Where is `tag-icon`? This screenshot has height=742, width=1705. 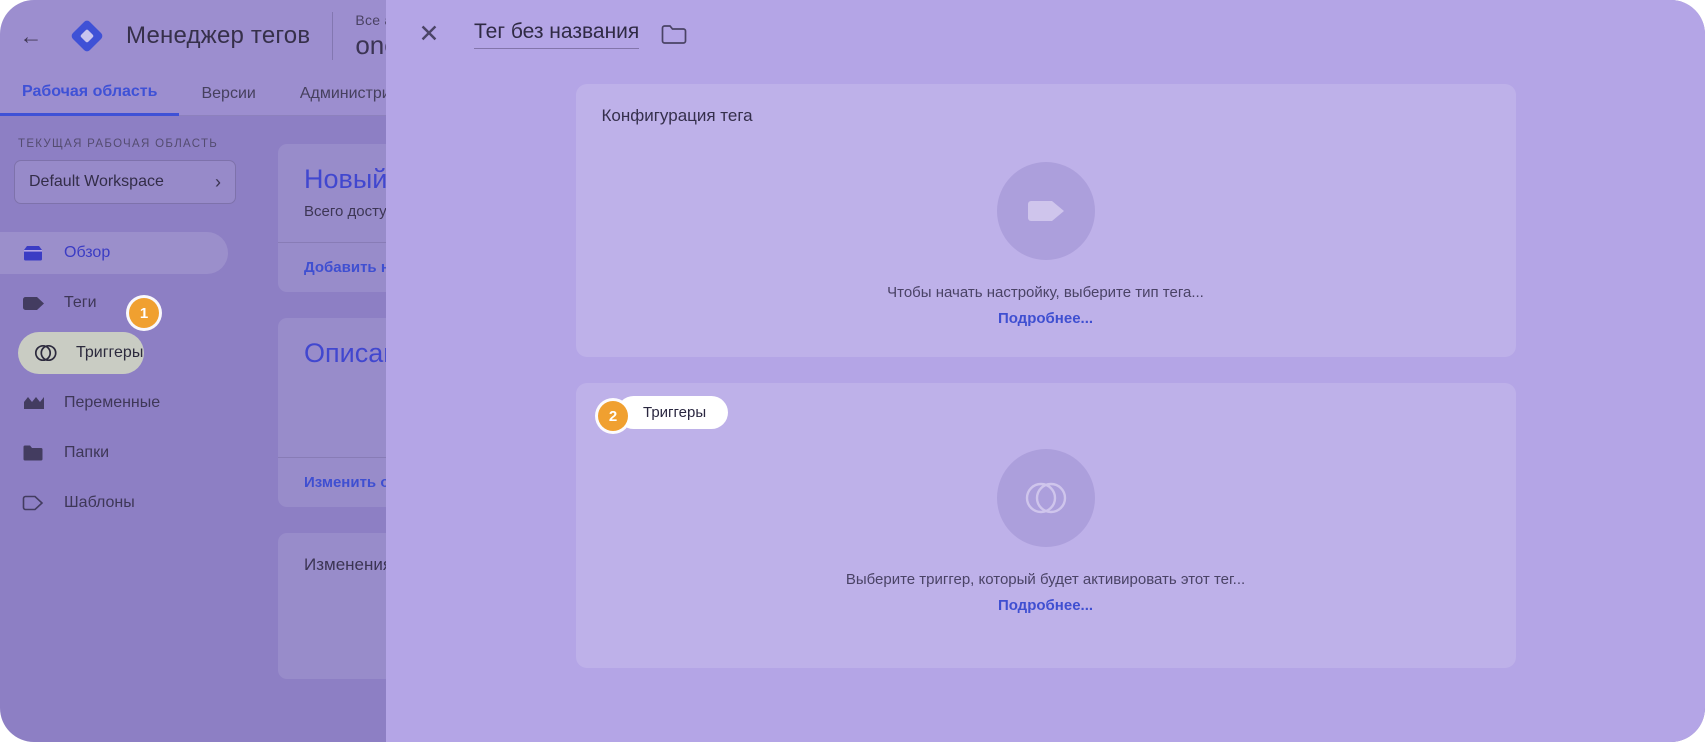
tag-icon is located at coordinates (35, 303).